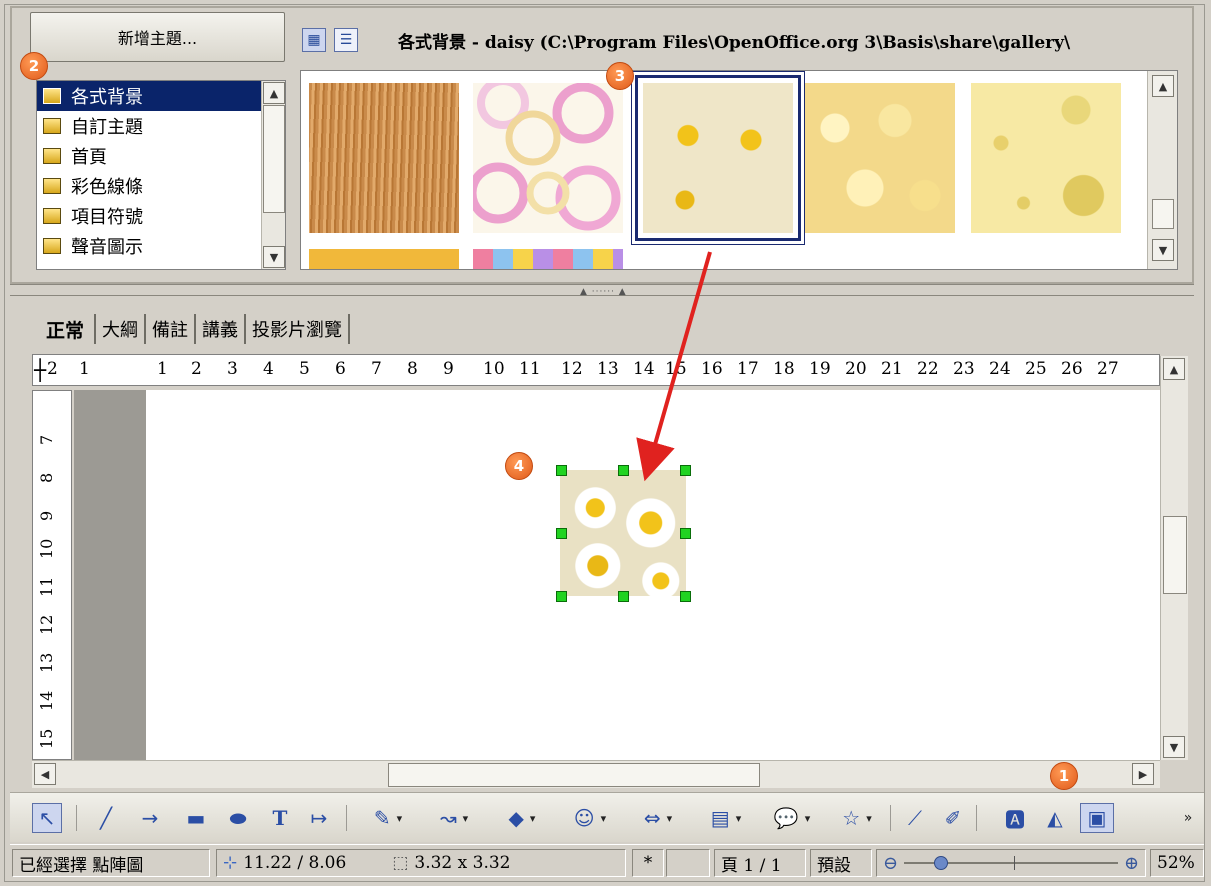  Describe the element at coordinates (1097, 818) in the screenshot. I see `gallery-toggle-icon: ▣` at that location.